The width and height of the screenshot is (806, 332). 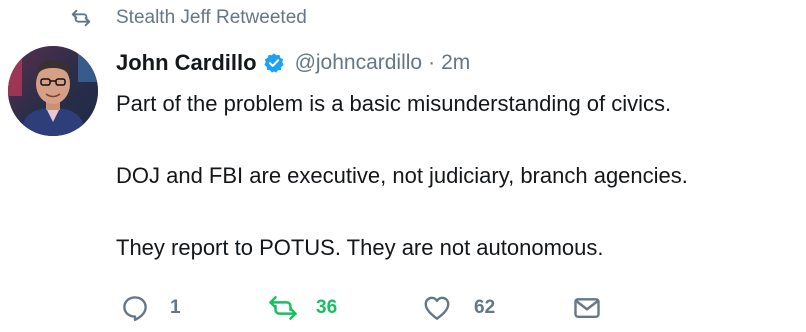 I want to click on direct-message-button, so click(x=587, y=308).